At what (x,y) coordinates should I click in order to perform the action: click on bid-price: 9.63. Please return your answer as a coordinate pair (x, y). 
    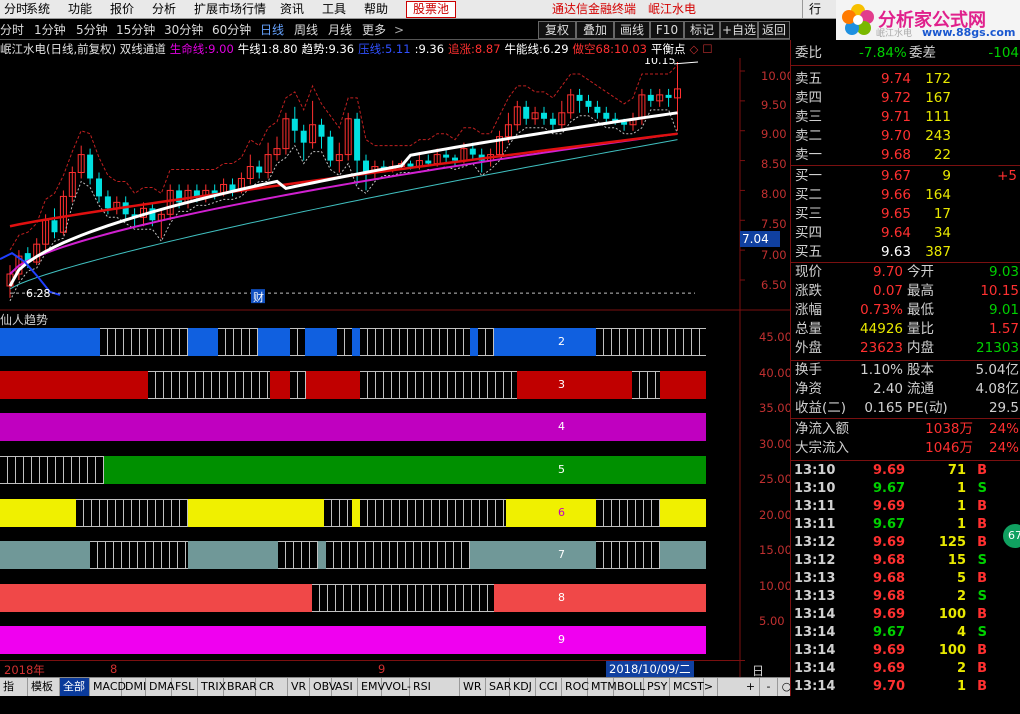
    Looking at the image, I should click on (895, 252).